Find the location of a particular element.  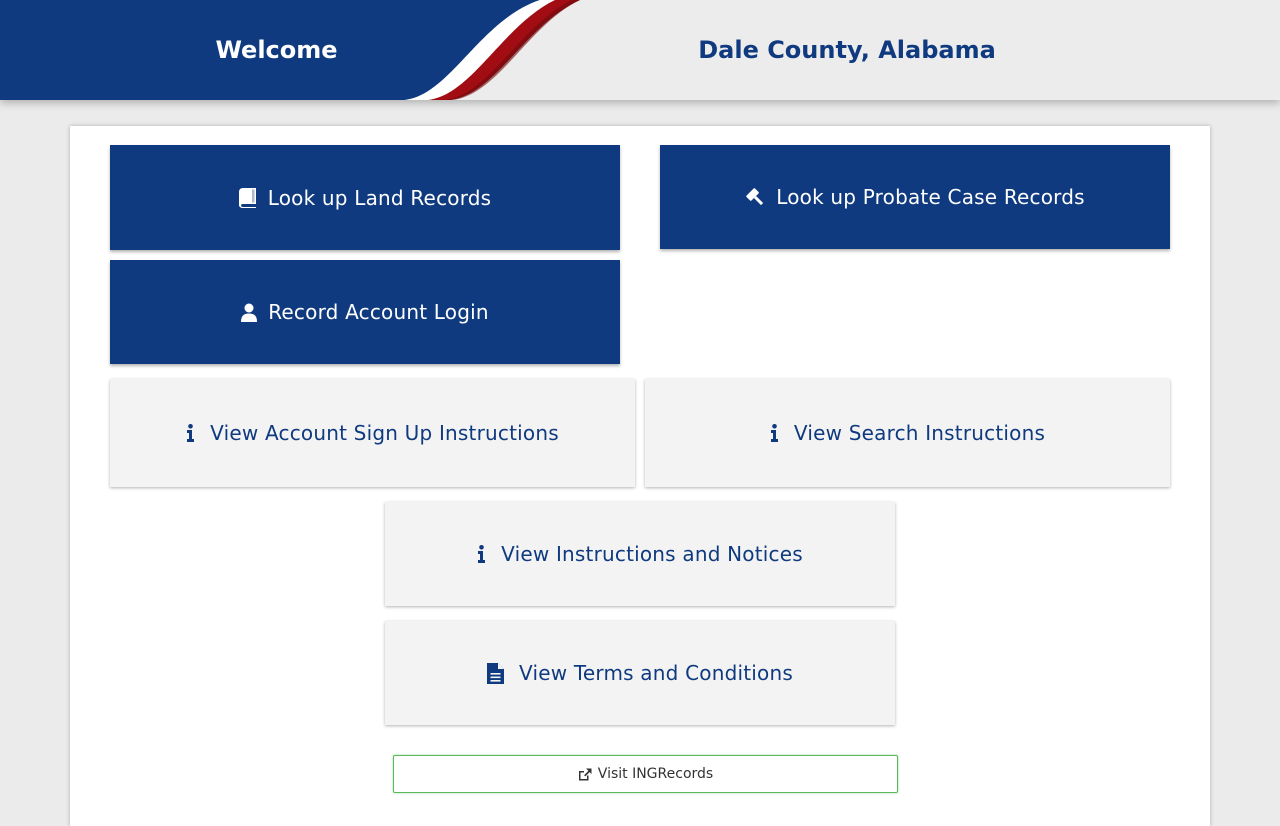

visit-ingrecords-button: Visit INGRecords is located at coordinates (645, 774).